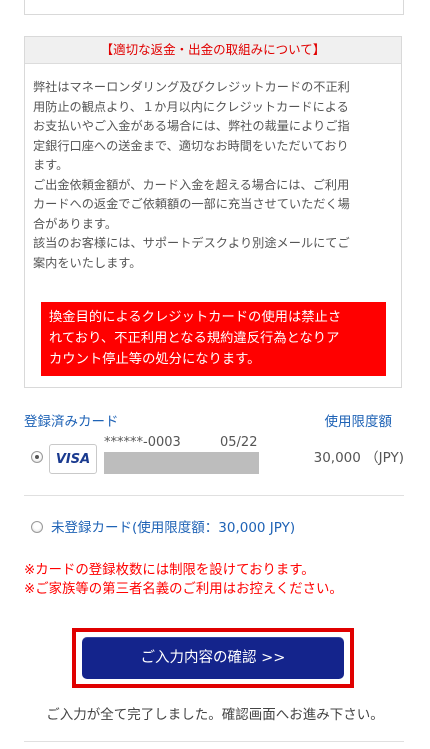 This screenshot has height=749, width=430. I want to click on notice-line: お支払いやご入金がある場合には、弊社の裁量によりご指, so click(191, 126).